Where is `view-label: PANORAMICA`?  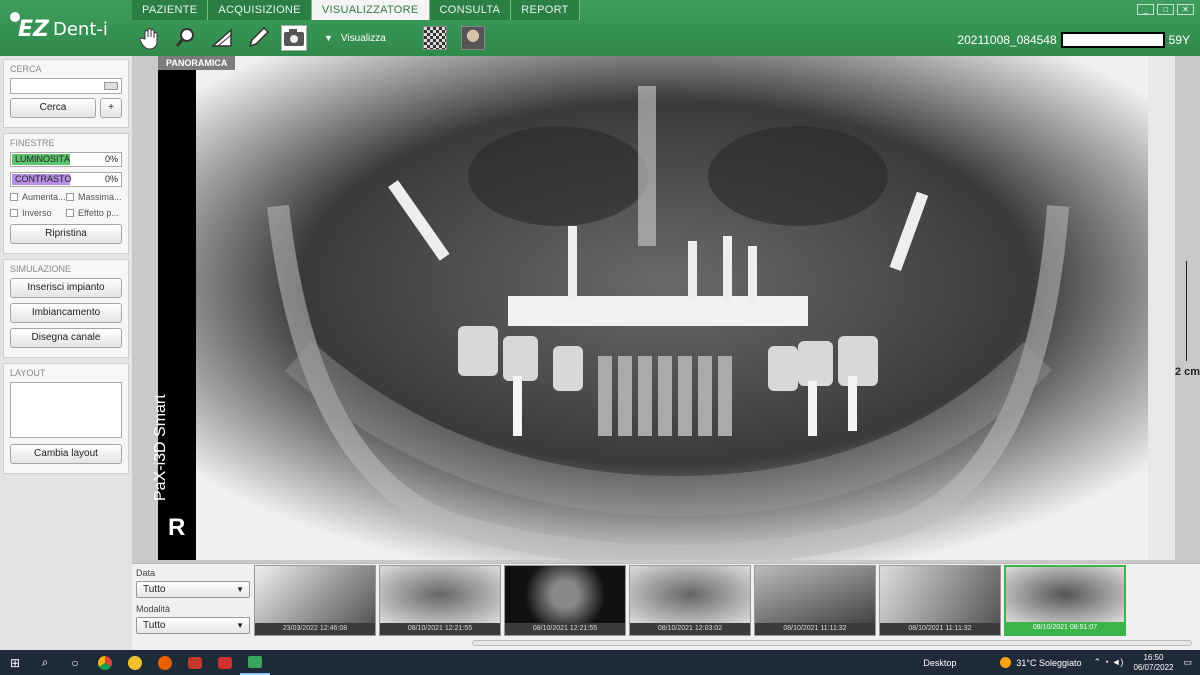
view-label: PANORAMICA is located at coordinates (197, 63).